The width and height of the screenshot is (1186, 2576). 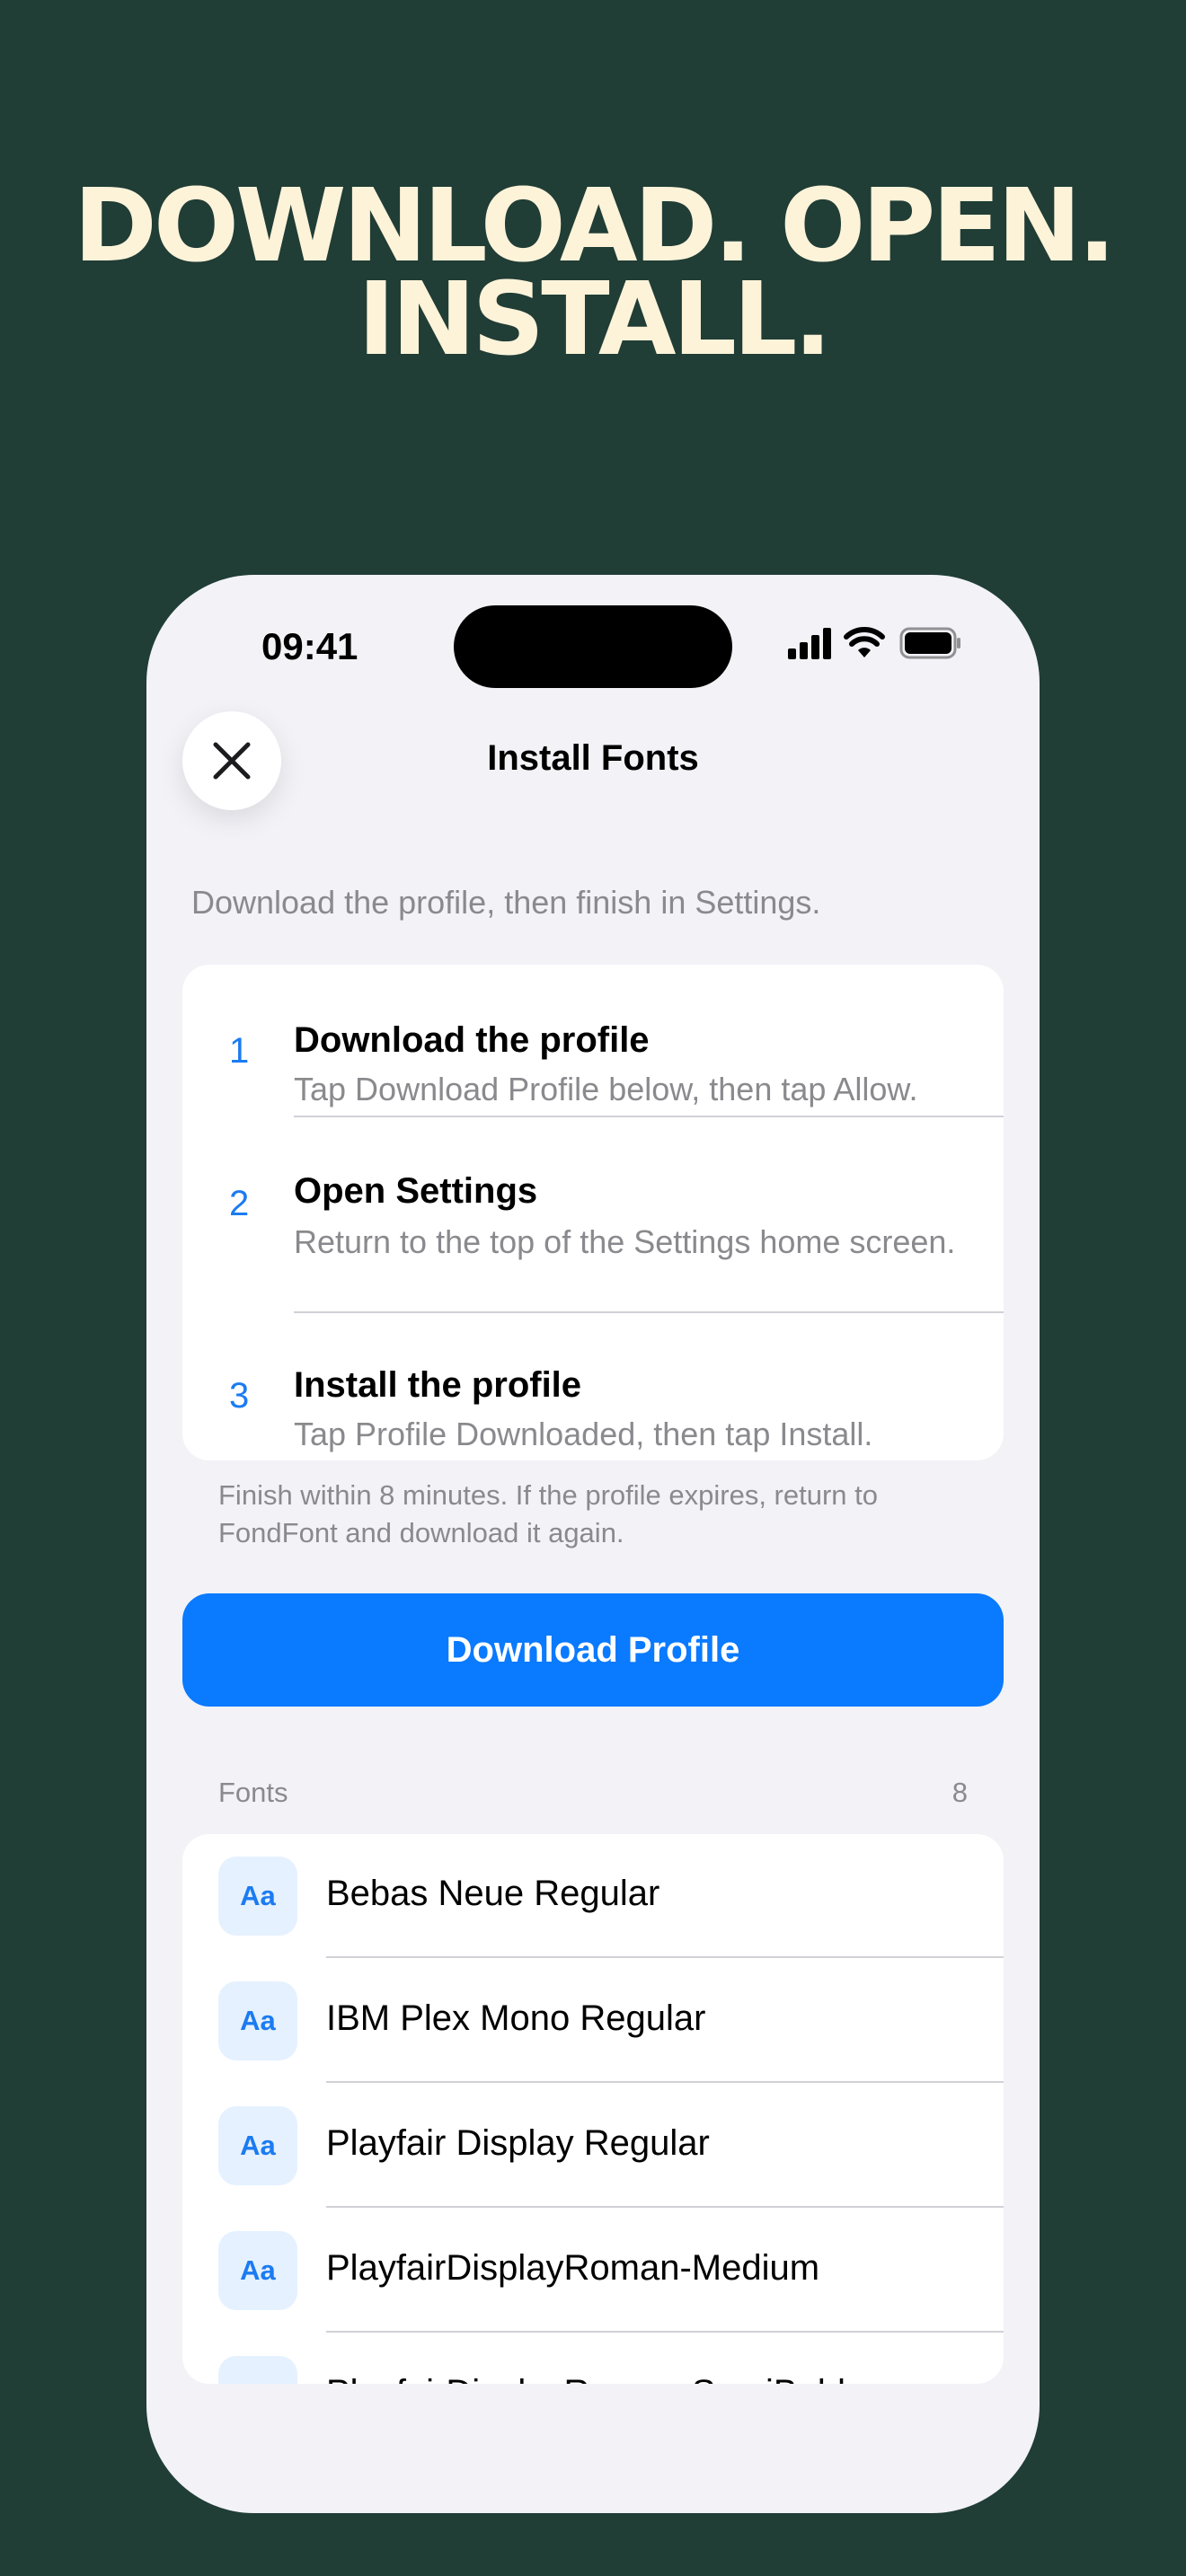 What do you see at coordinates (585, 2378) in the screenshot?
I see `font-name: PlayfairDisplayRoman-SemiBold` at bounding box center [585, 2378].